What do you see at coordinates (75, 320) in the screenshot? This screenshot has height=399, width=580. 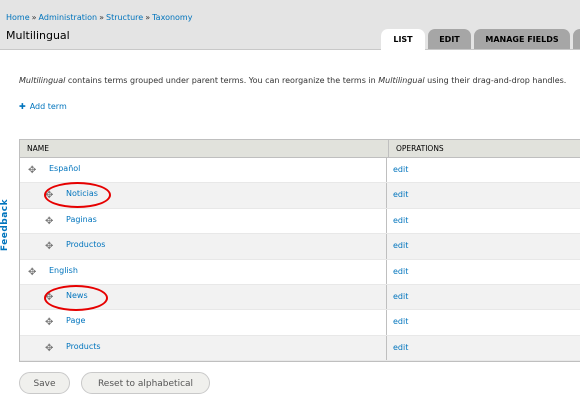 I see `term-link: Page` at bounding box center [75, 320].